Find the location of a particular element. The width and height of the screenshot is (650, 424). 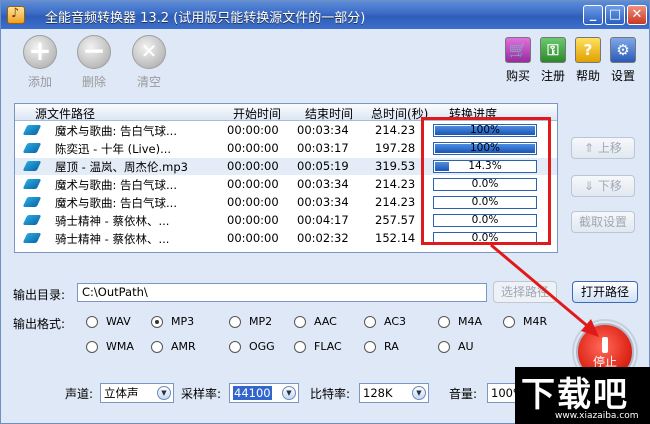

watermark-text: 下载吧 is located at coordinates (575, 395).